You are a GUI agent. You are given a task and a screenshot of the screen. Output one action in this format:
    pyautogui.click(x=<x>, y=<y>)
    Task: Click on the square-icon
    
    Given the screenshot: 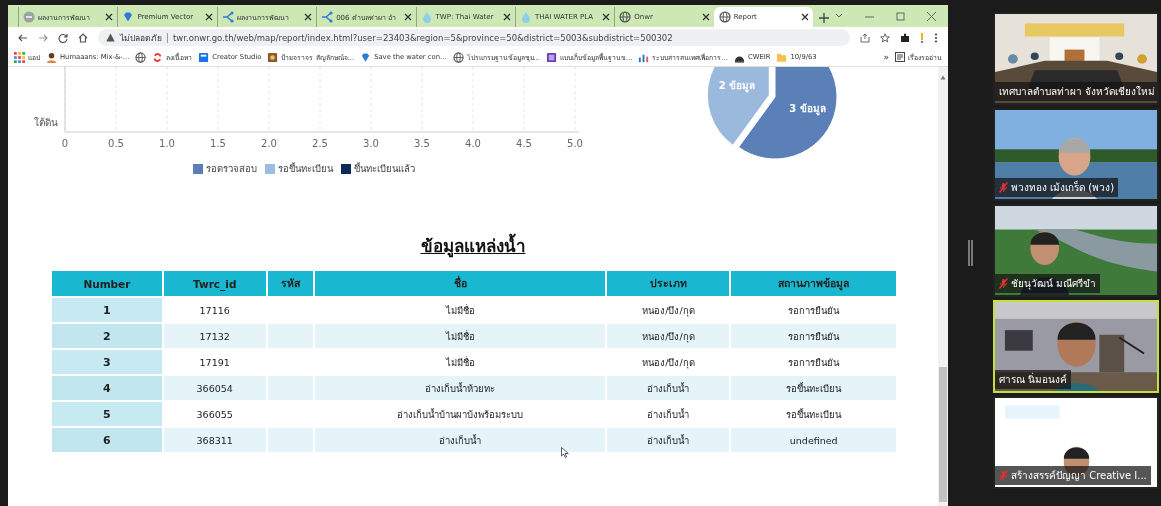 What is the action you would take?
    pyautogui.click(x=204, y=57)
    